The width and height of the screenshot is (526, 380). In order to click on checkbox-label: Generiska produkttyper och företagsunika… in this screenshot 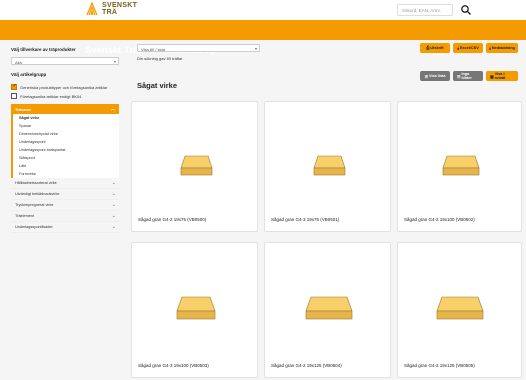, I will do `click(64, 87)`.